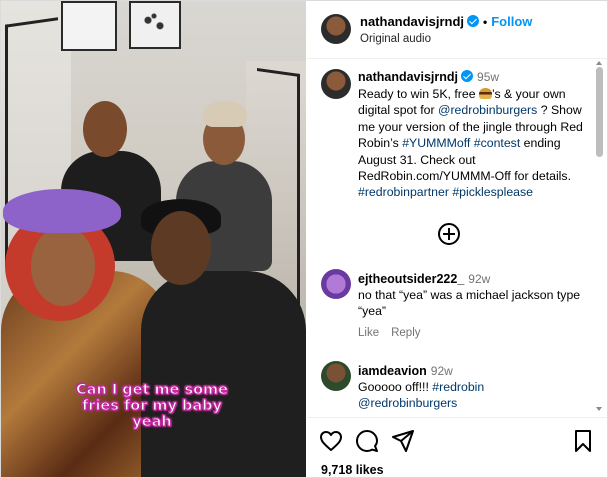 This screenshot has width=608, height=478. Describe the element at coordinates (457, 30) in the screenshot. I see `post-header: nathandavisjrndj • Follow Original audio` at that location.